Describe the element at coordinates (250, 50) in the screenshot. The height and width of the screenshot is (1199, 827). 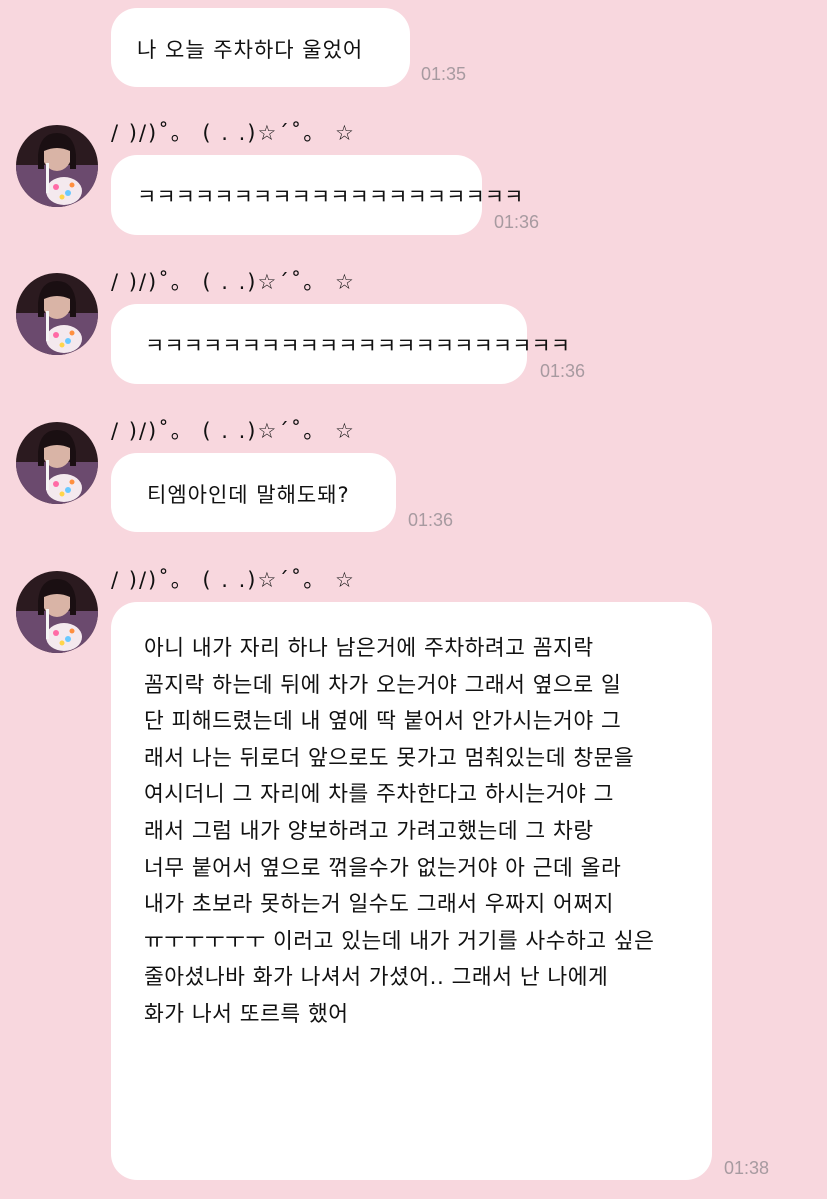
I see `message-text: 나 오늘 주차하다 울었어` at that location.